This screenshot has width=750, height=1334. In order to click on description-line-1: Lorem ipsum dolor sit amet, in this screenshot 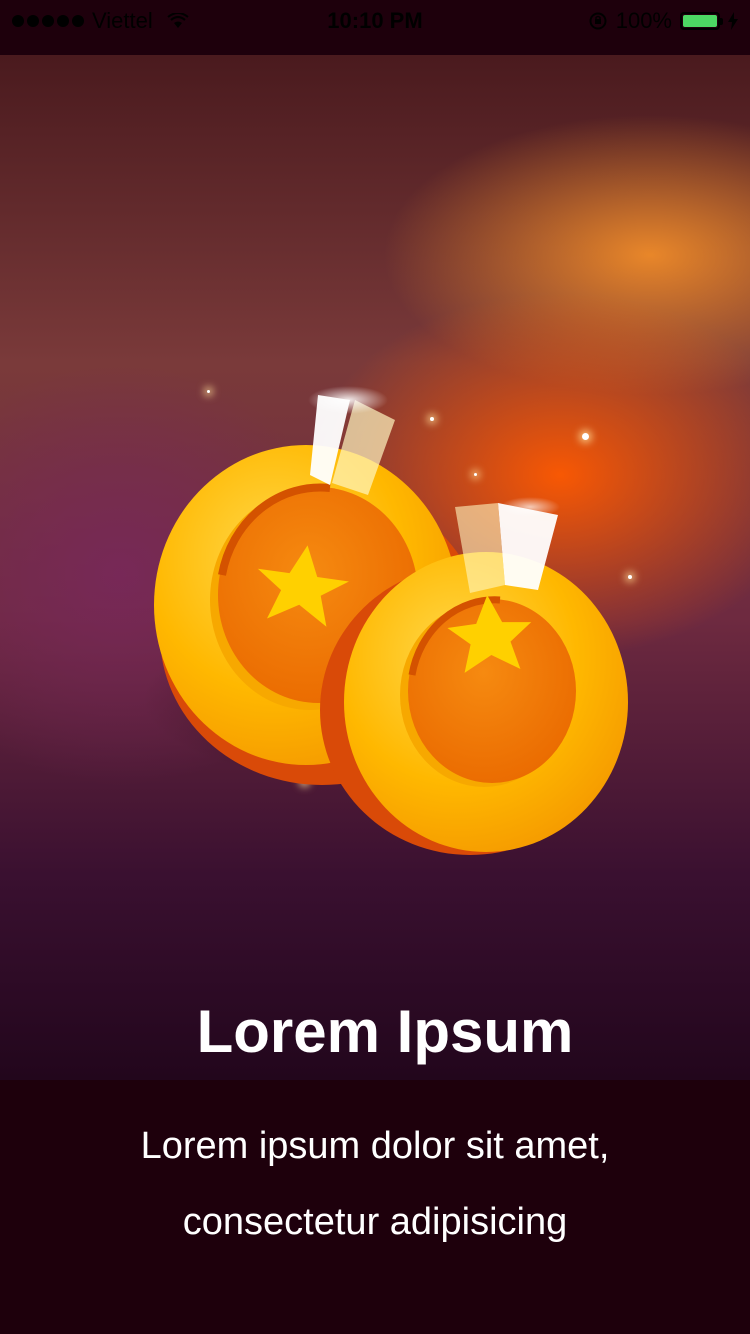, I will do `click(375, 1146)`.